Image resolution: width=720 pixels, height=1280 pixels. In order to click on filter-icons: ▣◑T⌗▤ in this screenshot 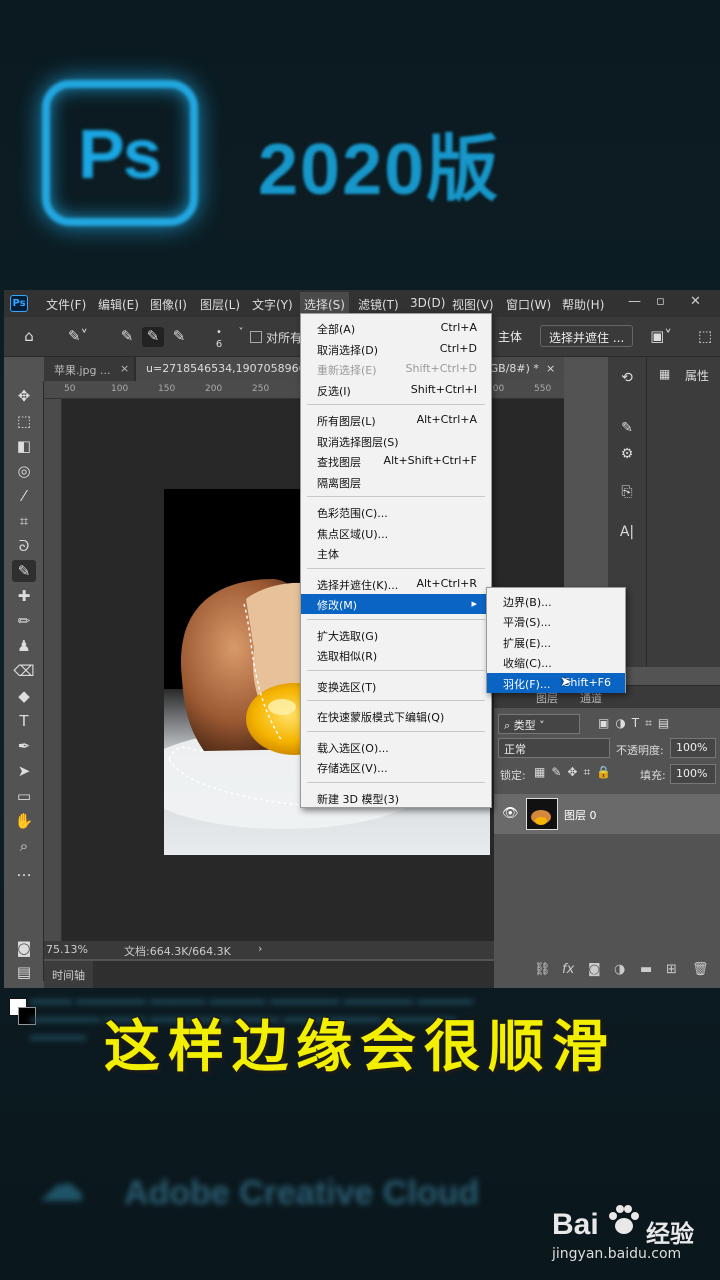, I will do `click(636, 723)`.